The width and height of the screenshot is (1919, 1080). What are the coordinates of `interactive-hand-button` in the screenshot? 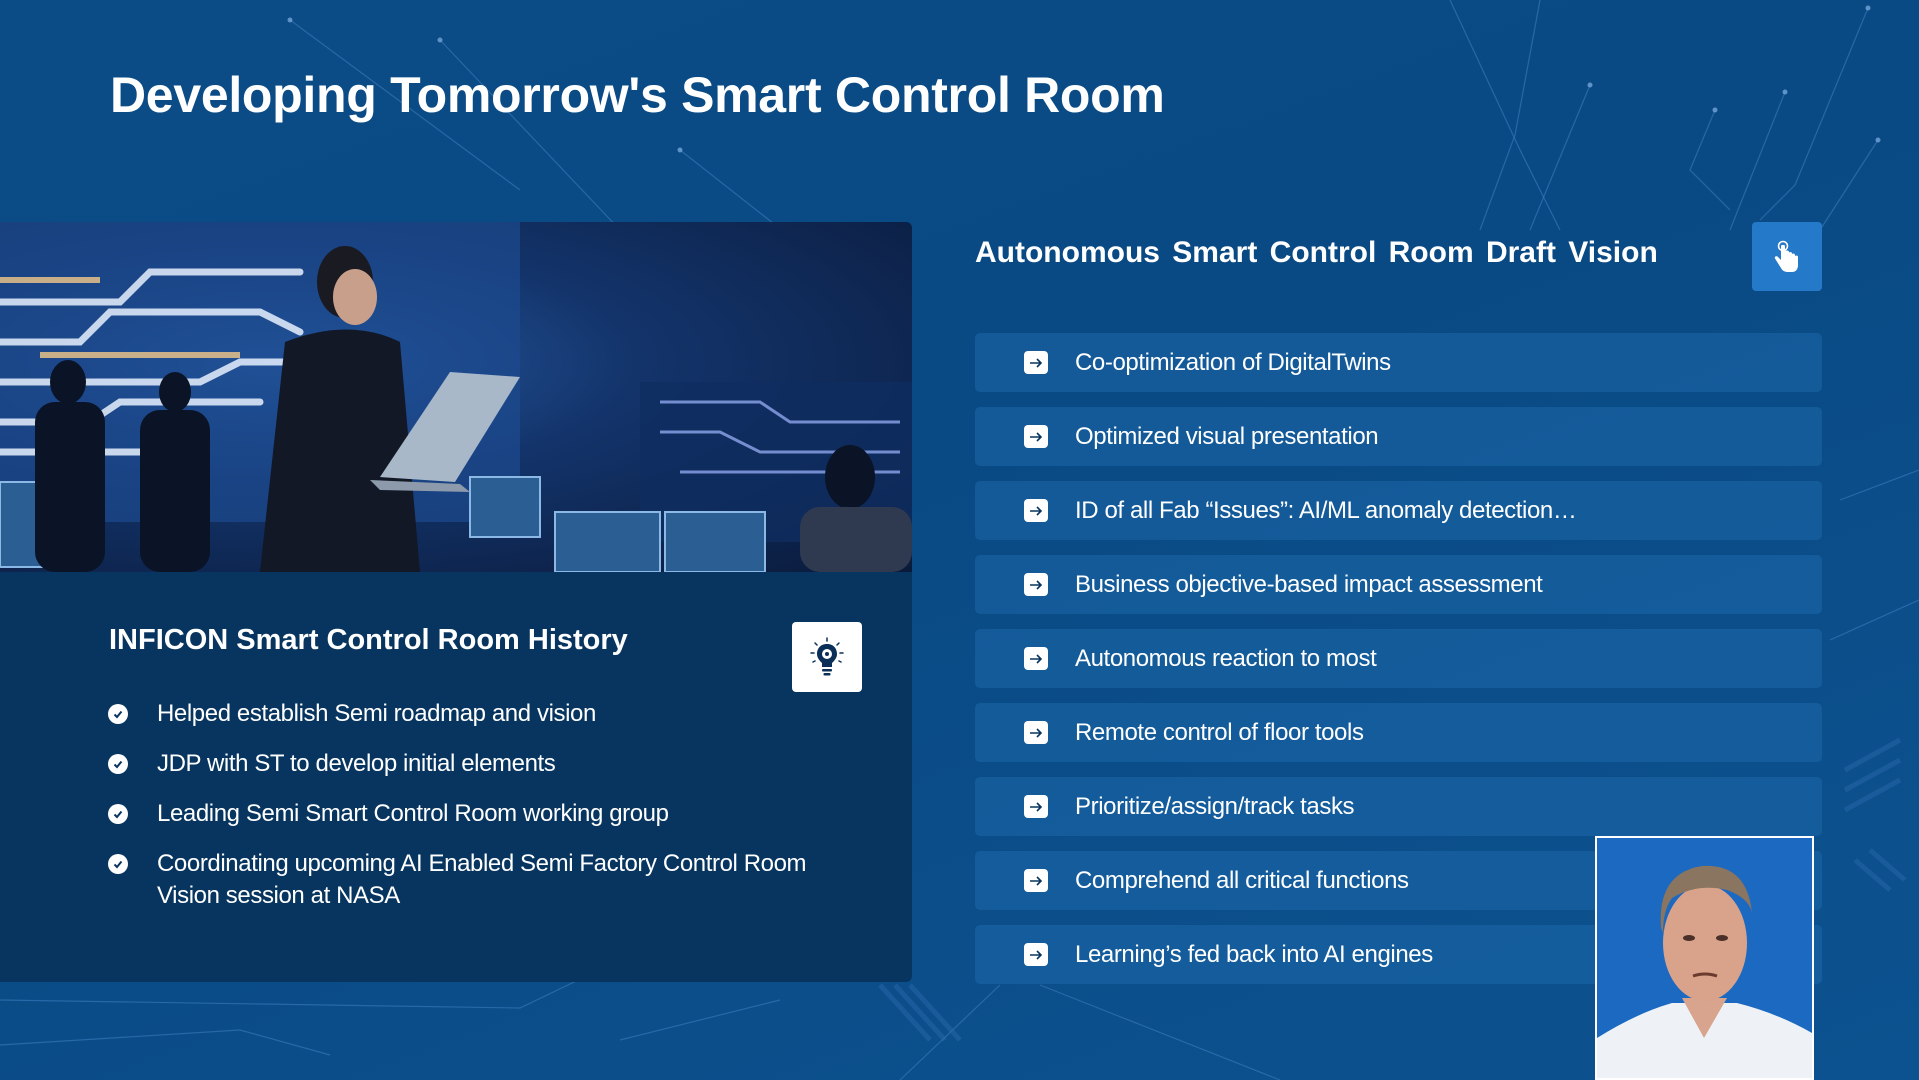 It's located at (1787, 256).